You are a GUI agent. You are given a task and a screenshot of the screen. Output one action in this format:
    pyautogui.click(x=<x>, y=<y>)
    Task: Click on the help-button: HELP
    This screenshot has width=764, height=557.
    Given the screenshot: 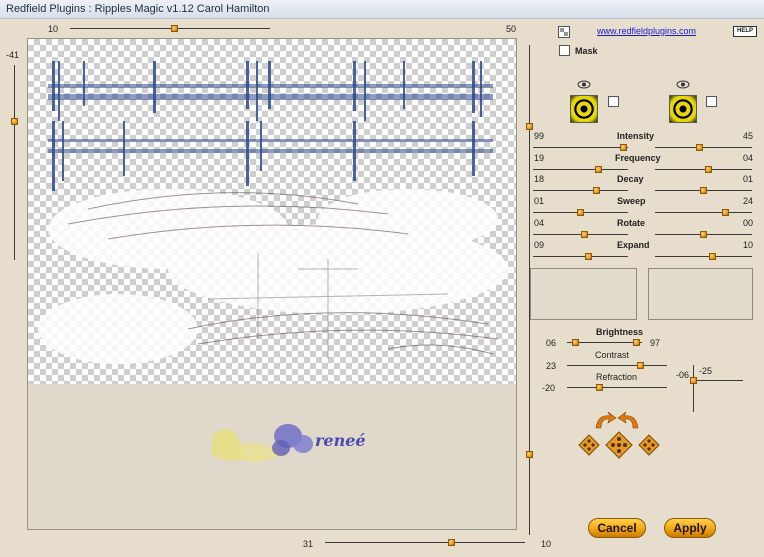 What is the action you would take?
    pyautogui.click(x=745, y=31)
    